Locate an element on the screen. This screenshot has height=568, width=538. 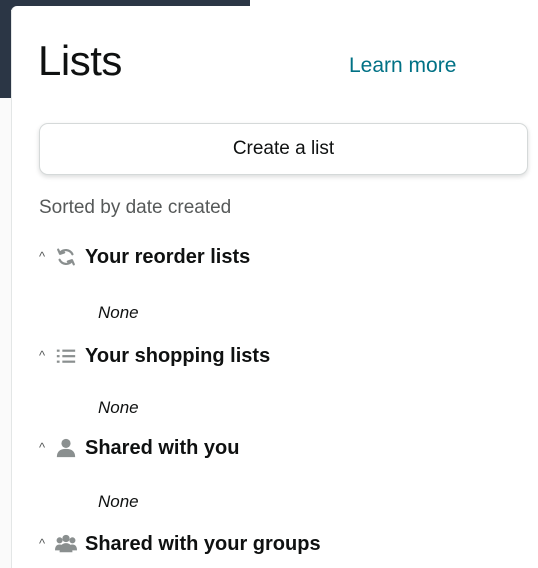
section-reorder-lists: ^ Your reorder lists is located at coordinates (144, 257).